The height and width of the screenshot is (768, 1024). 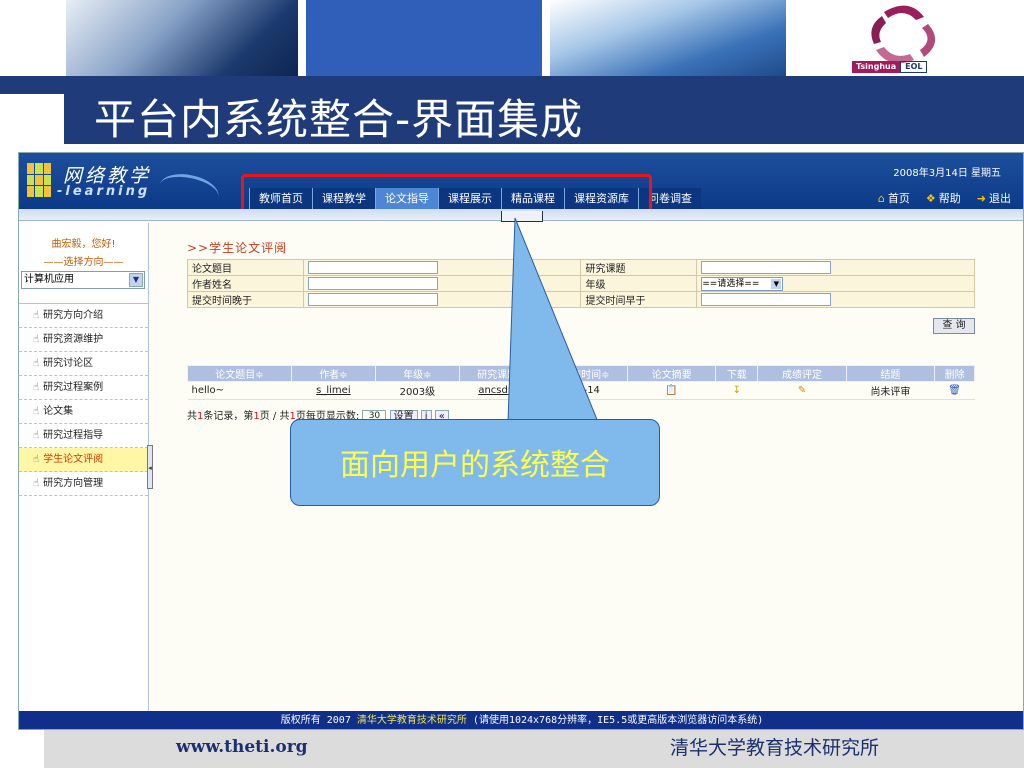 What do you see at coordinates (104, 191) in the screenshot?
I see `app-logo-en: -learning` at bounding box center [104, 191].